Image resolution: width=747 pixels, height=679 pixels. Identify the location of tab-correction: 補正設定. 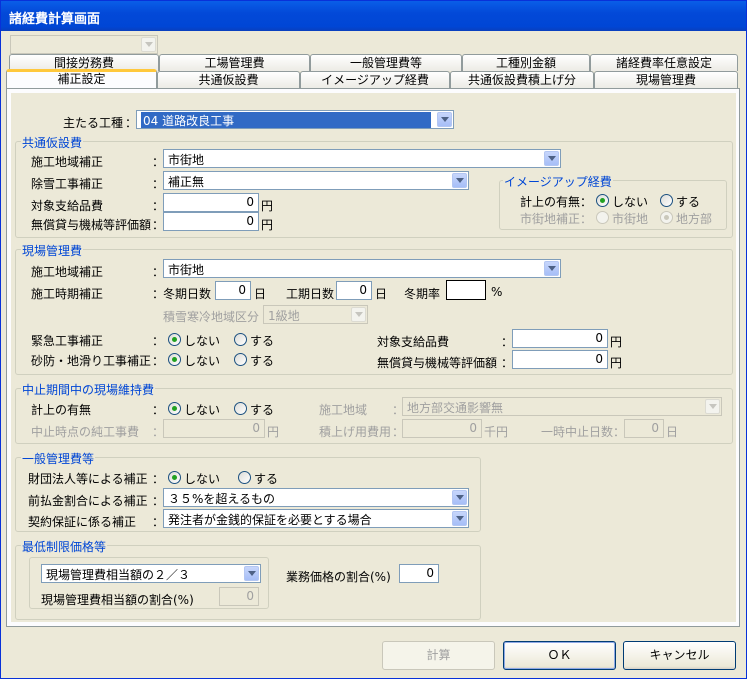
(81, 79).